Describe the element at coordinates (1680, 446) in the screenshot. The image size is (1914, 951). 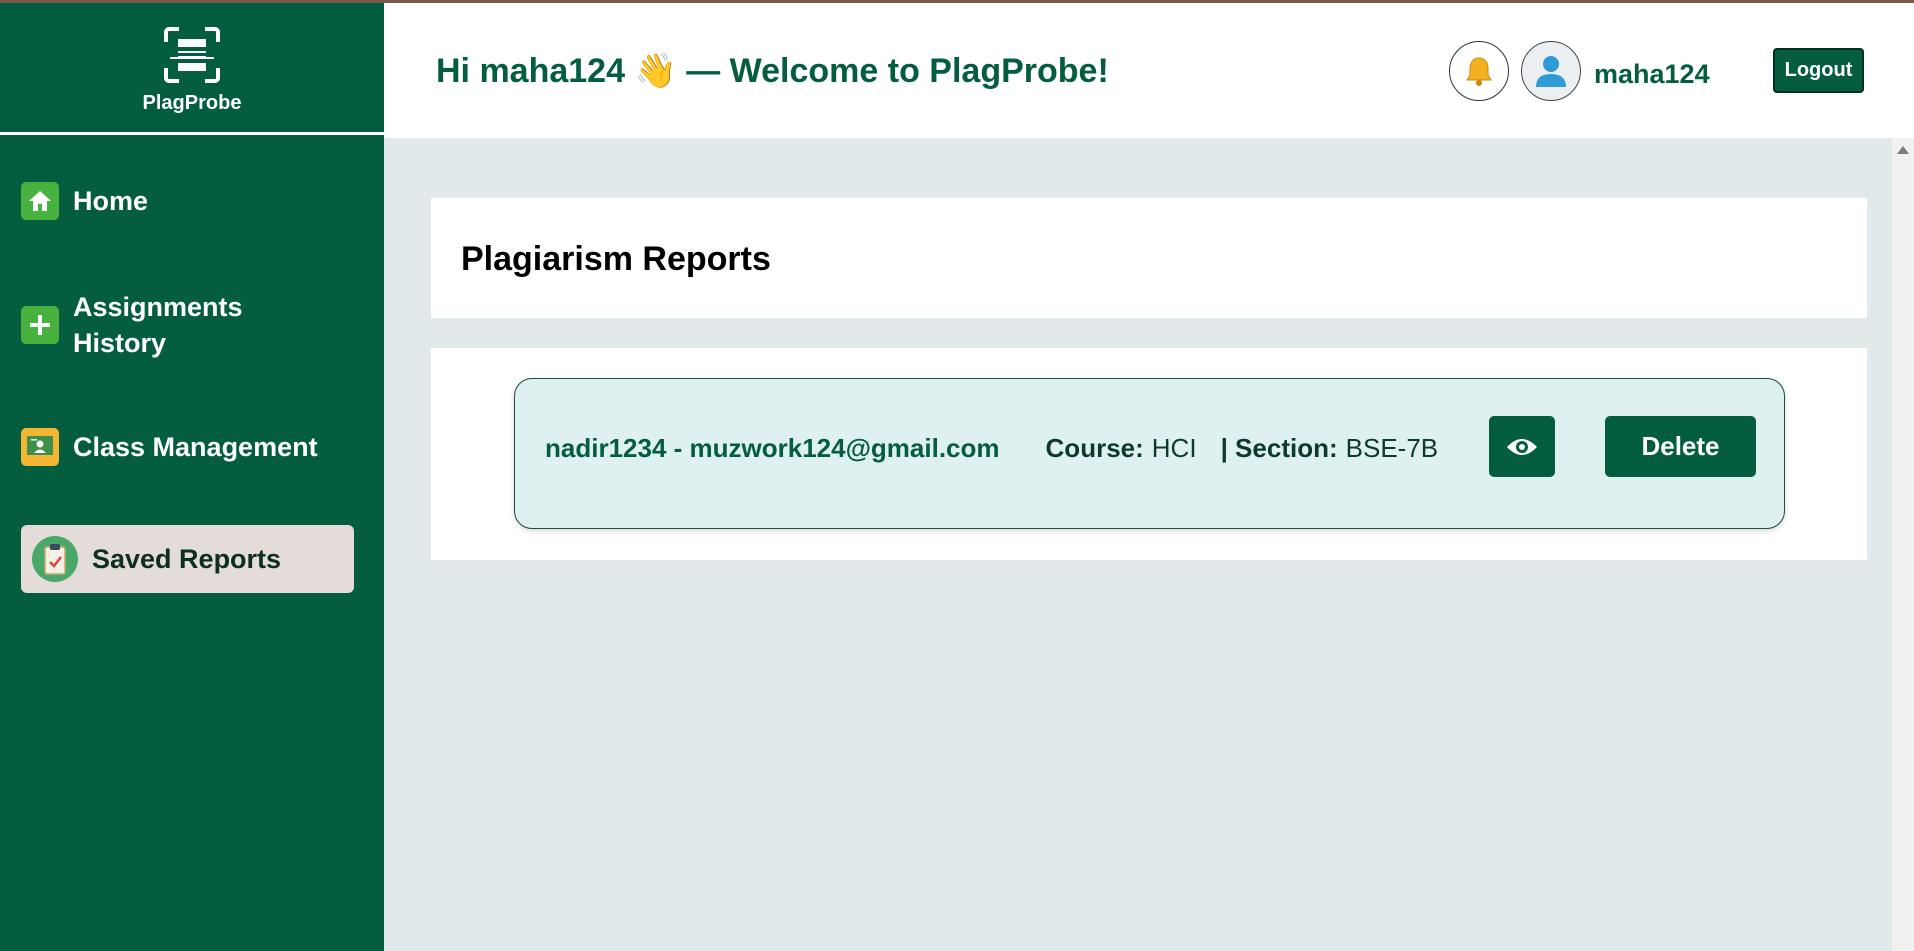
I see `delete-report-button: Delete` at that location.